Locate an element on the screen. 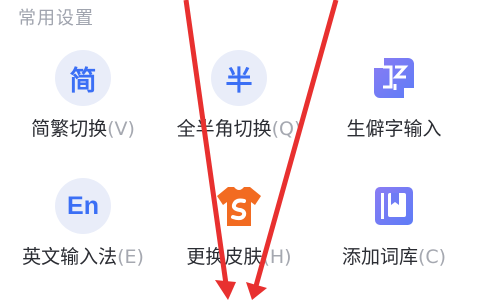 Image resolution: width=480 pixels, height=300 pixels. rare-character-icon is located at coordinates (394, 78).